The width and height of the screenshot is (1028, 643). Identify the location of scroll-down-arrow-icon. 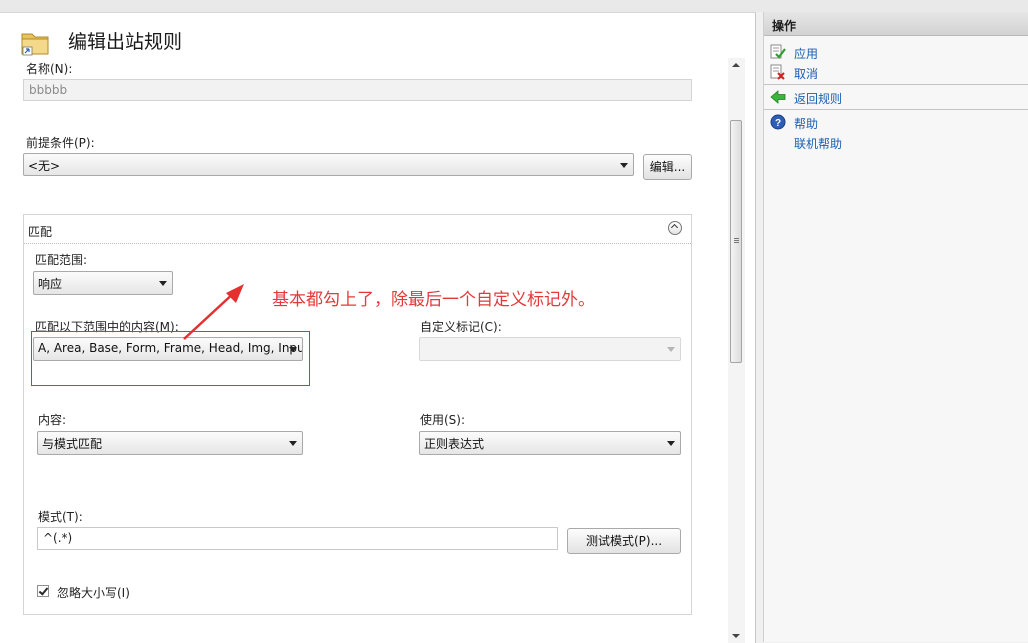
(736, 636).